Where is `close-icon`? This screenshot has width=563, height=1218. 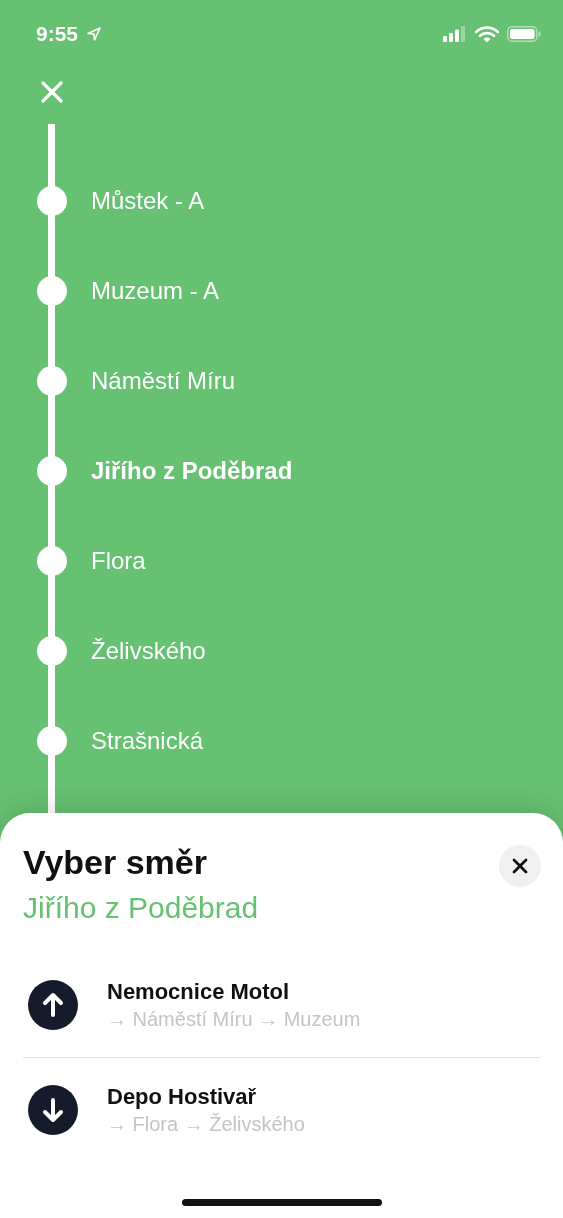 close-icon is located at coordinates (520, 866).